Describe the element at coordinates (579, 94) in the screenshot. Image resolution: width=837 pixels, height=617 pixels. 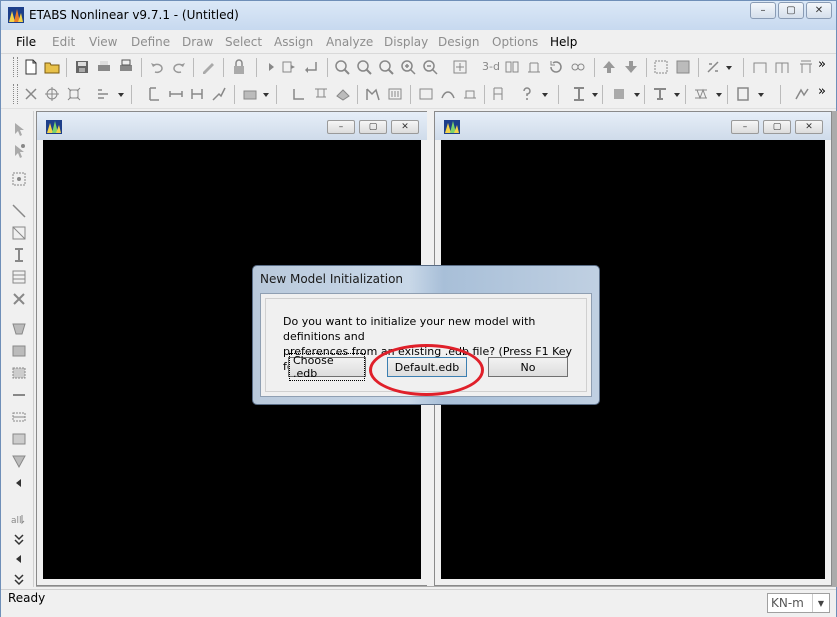
I see `design-steel-icon` at that location.